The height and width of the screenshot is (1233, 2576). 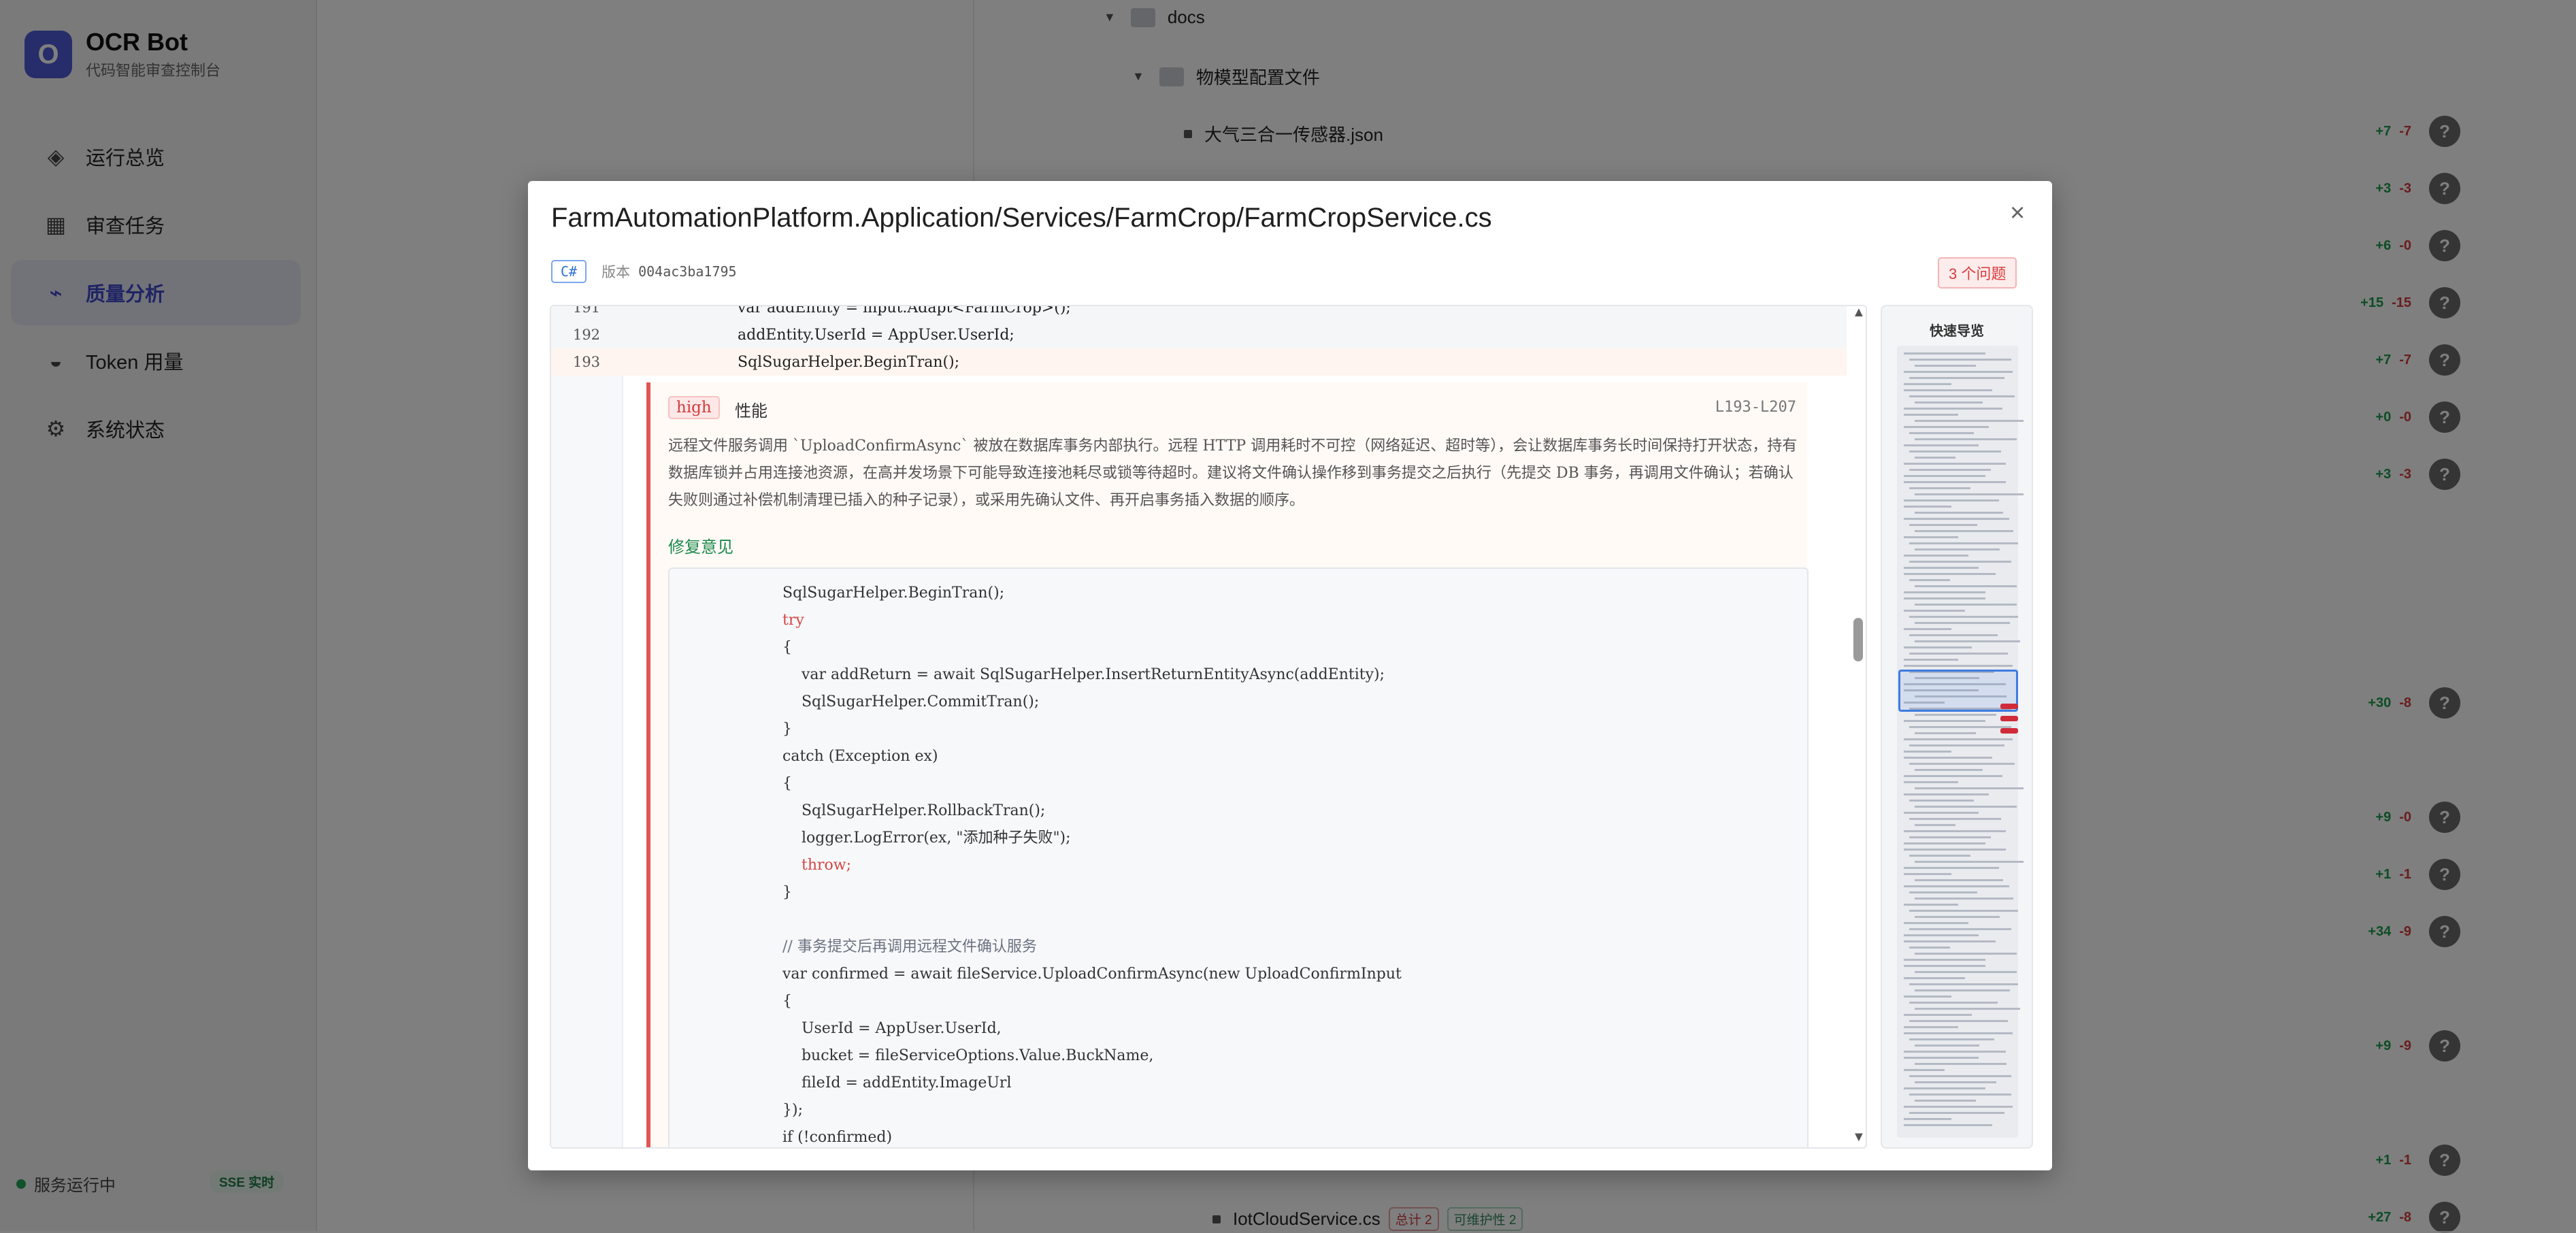 I want to click on fix-code-line: try, so click(x=793, y=620).